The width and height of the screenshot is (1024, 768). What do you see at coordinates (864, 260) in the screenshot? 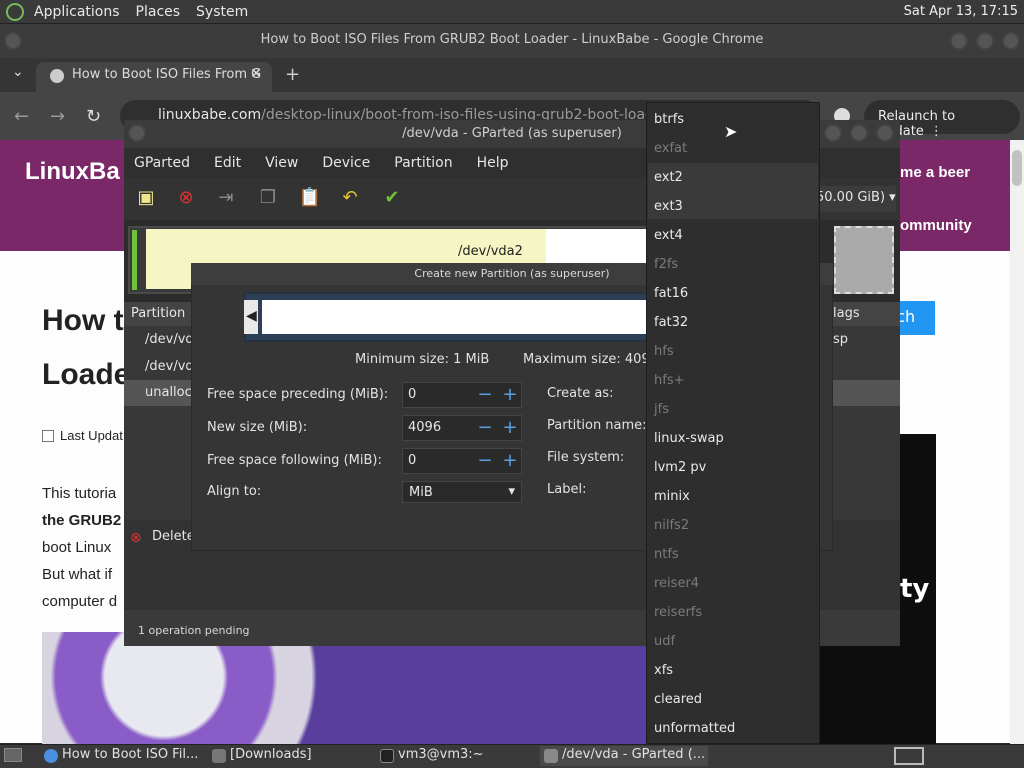
I see `partition-block-unallocated` at bounding box center [864, 260].